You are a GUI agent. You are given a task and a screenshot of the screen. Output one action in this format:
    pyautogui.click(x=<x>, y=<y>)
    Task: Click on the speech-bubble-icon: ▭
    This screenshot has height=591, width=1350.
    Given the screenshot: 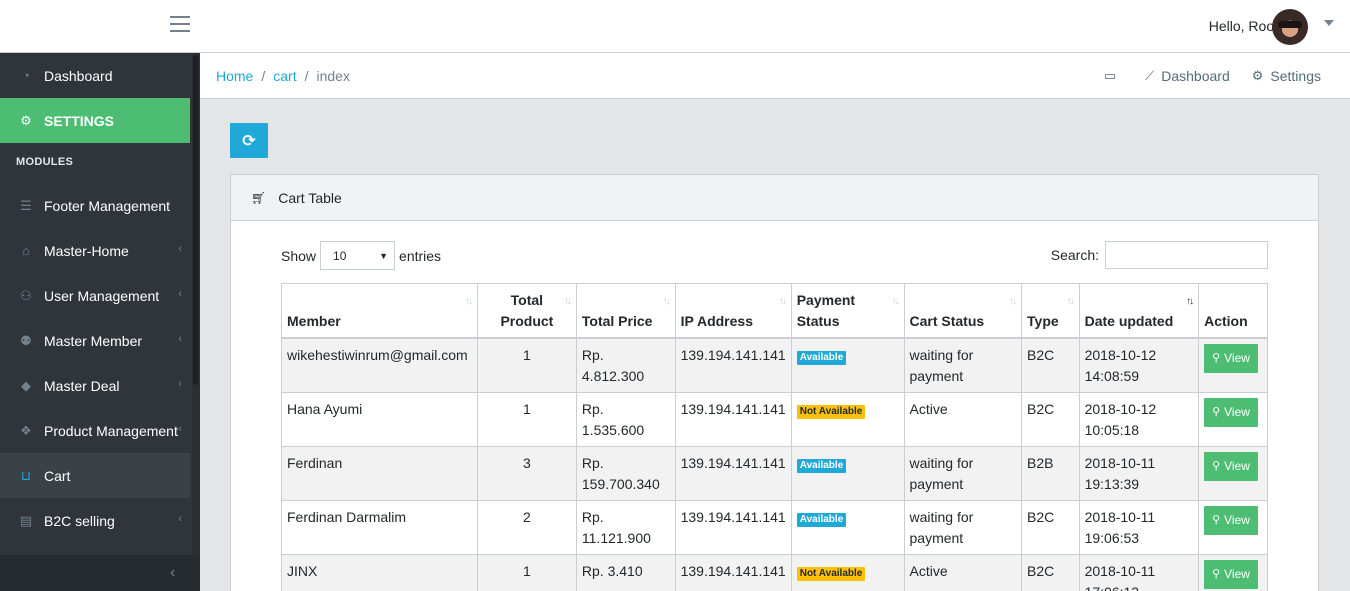 What is the action you would take?
    pyautogui.click(x=1110, y=75)
    